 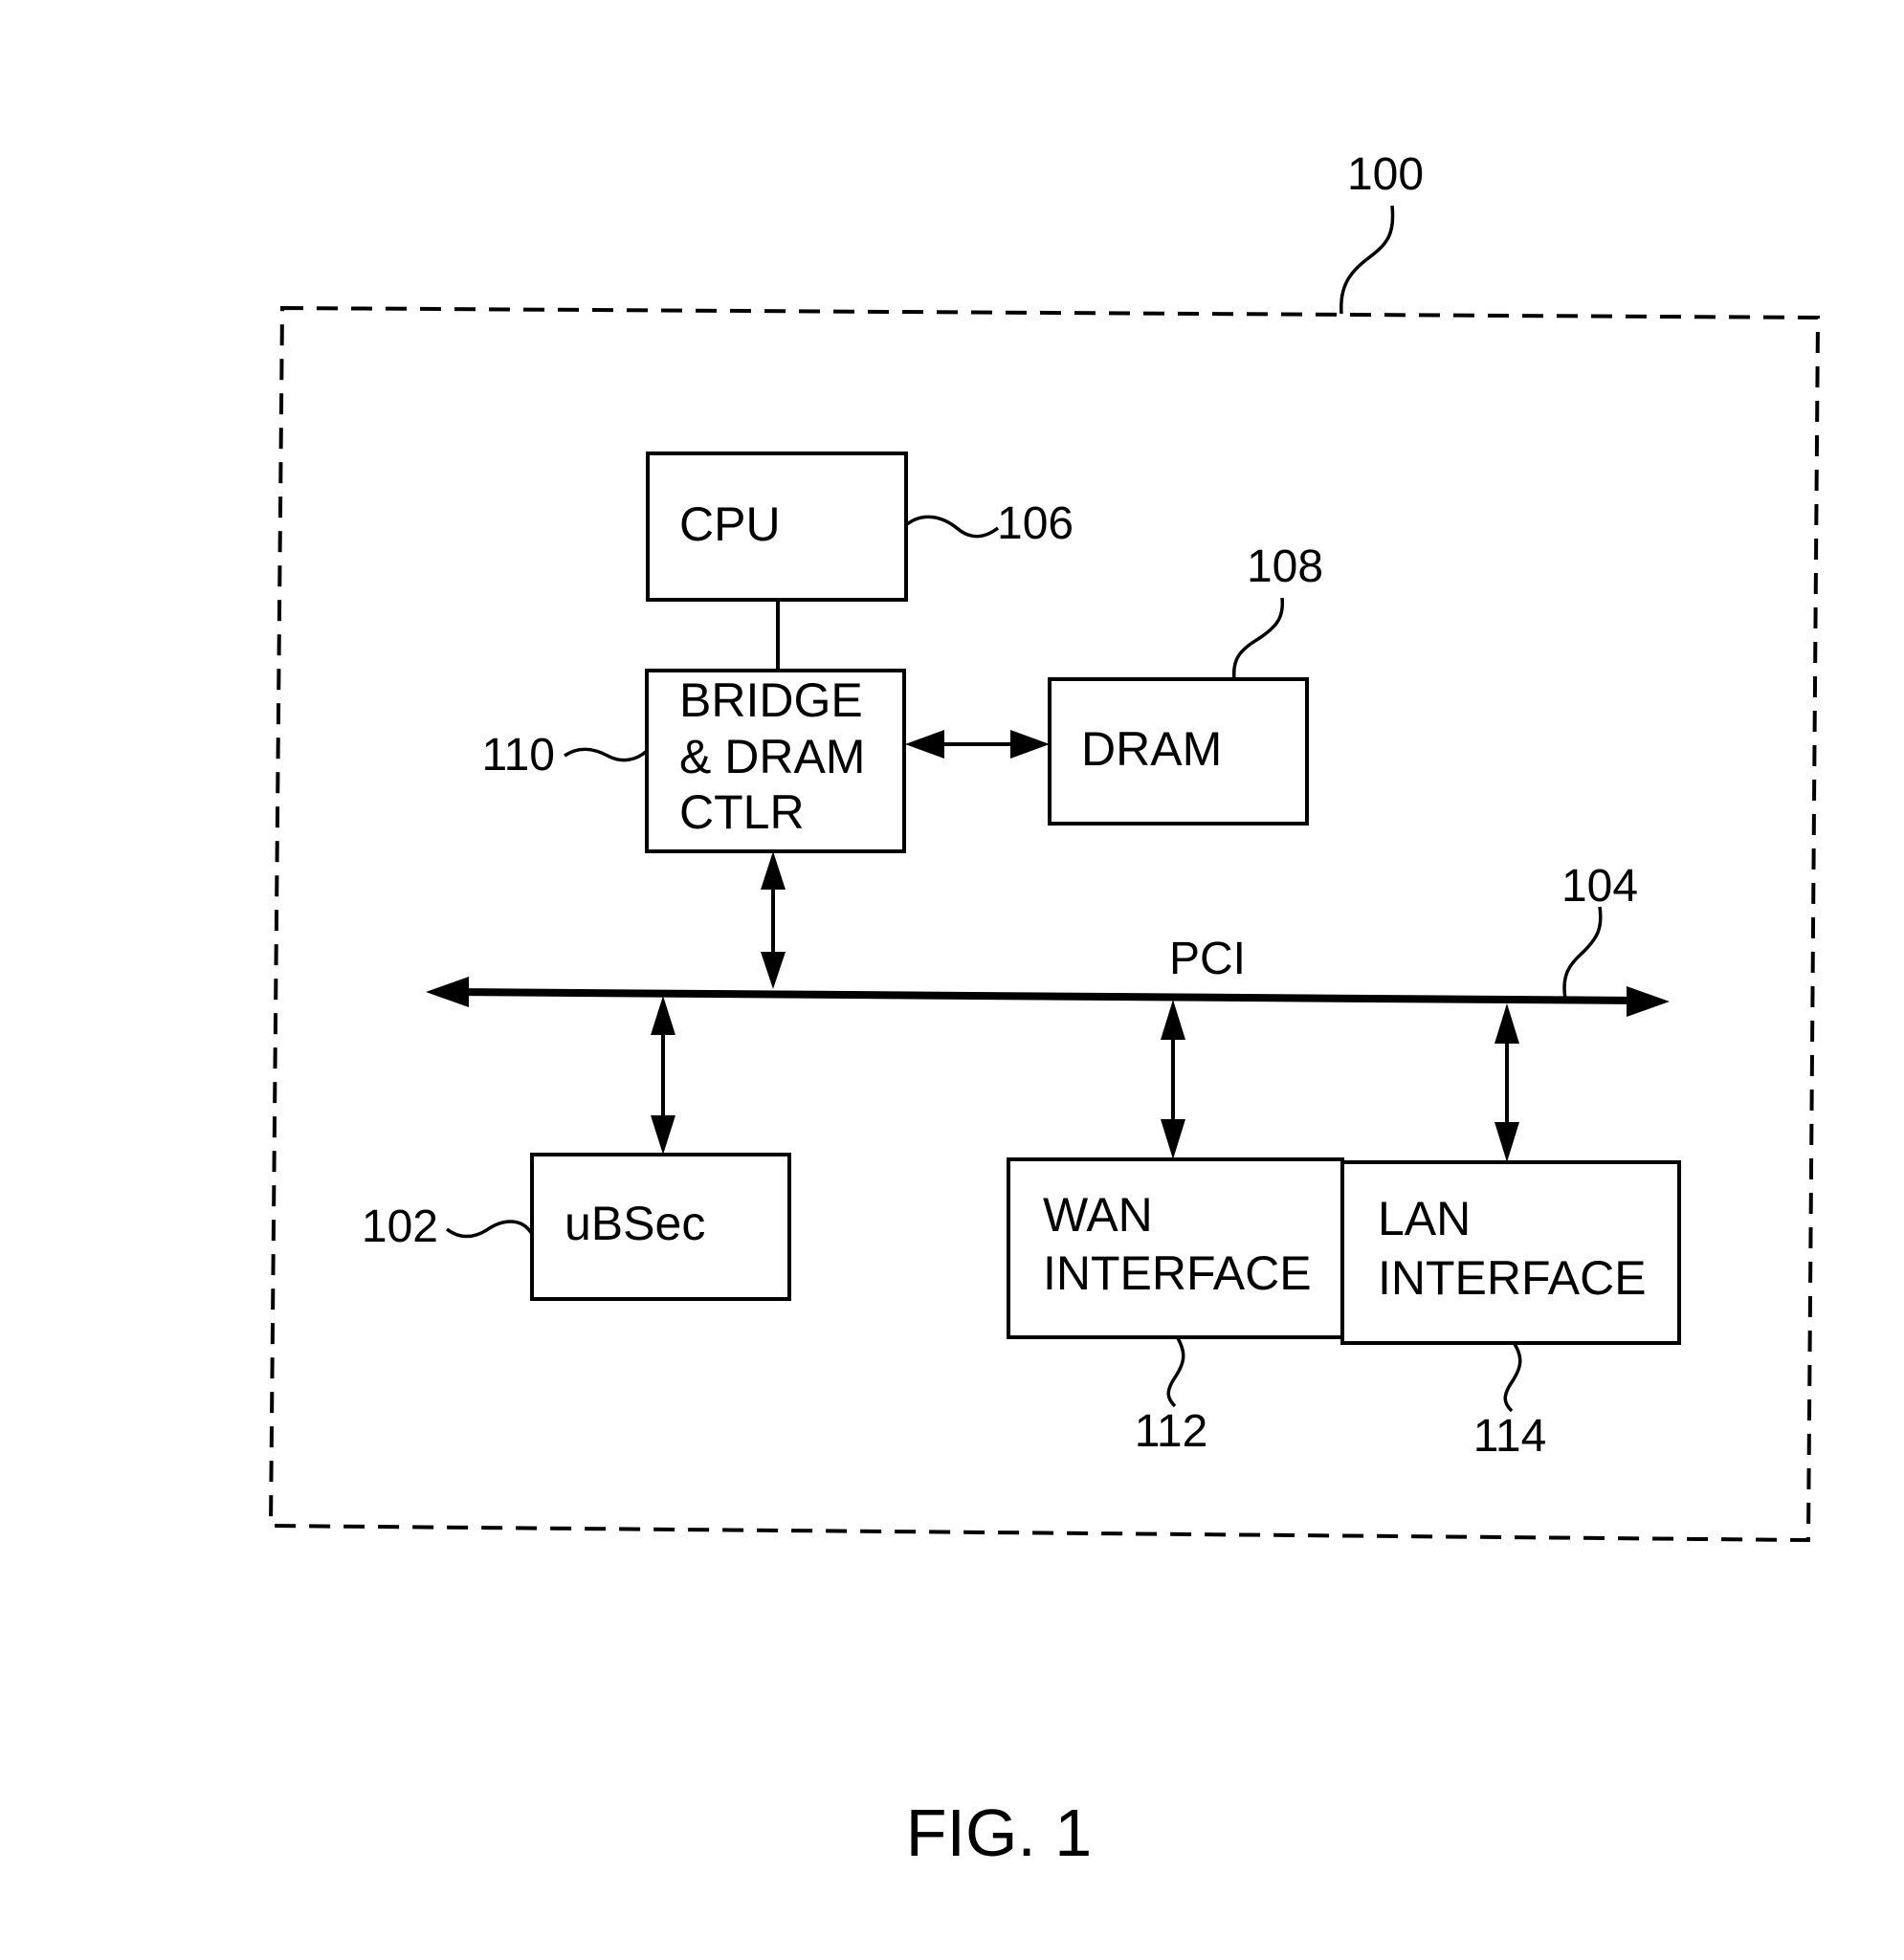 What do you see at coordinates (730, 524) in the screenshot?
I see `cpu-label: CPU` at bounding box center [730, 524].